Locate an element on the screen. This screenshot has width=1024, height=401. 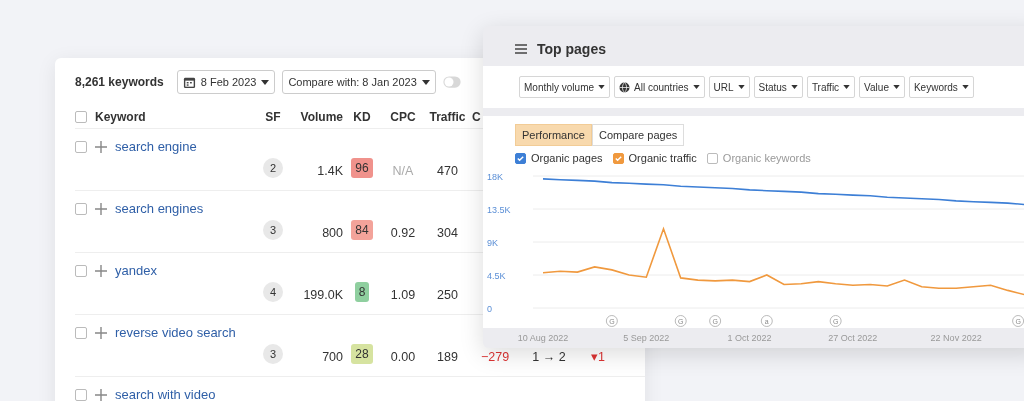
volume-cell-text: 700 is located at coordinates (332, 357).